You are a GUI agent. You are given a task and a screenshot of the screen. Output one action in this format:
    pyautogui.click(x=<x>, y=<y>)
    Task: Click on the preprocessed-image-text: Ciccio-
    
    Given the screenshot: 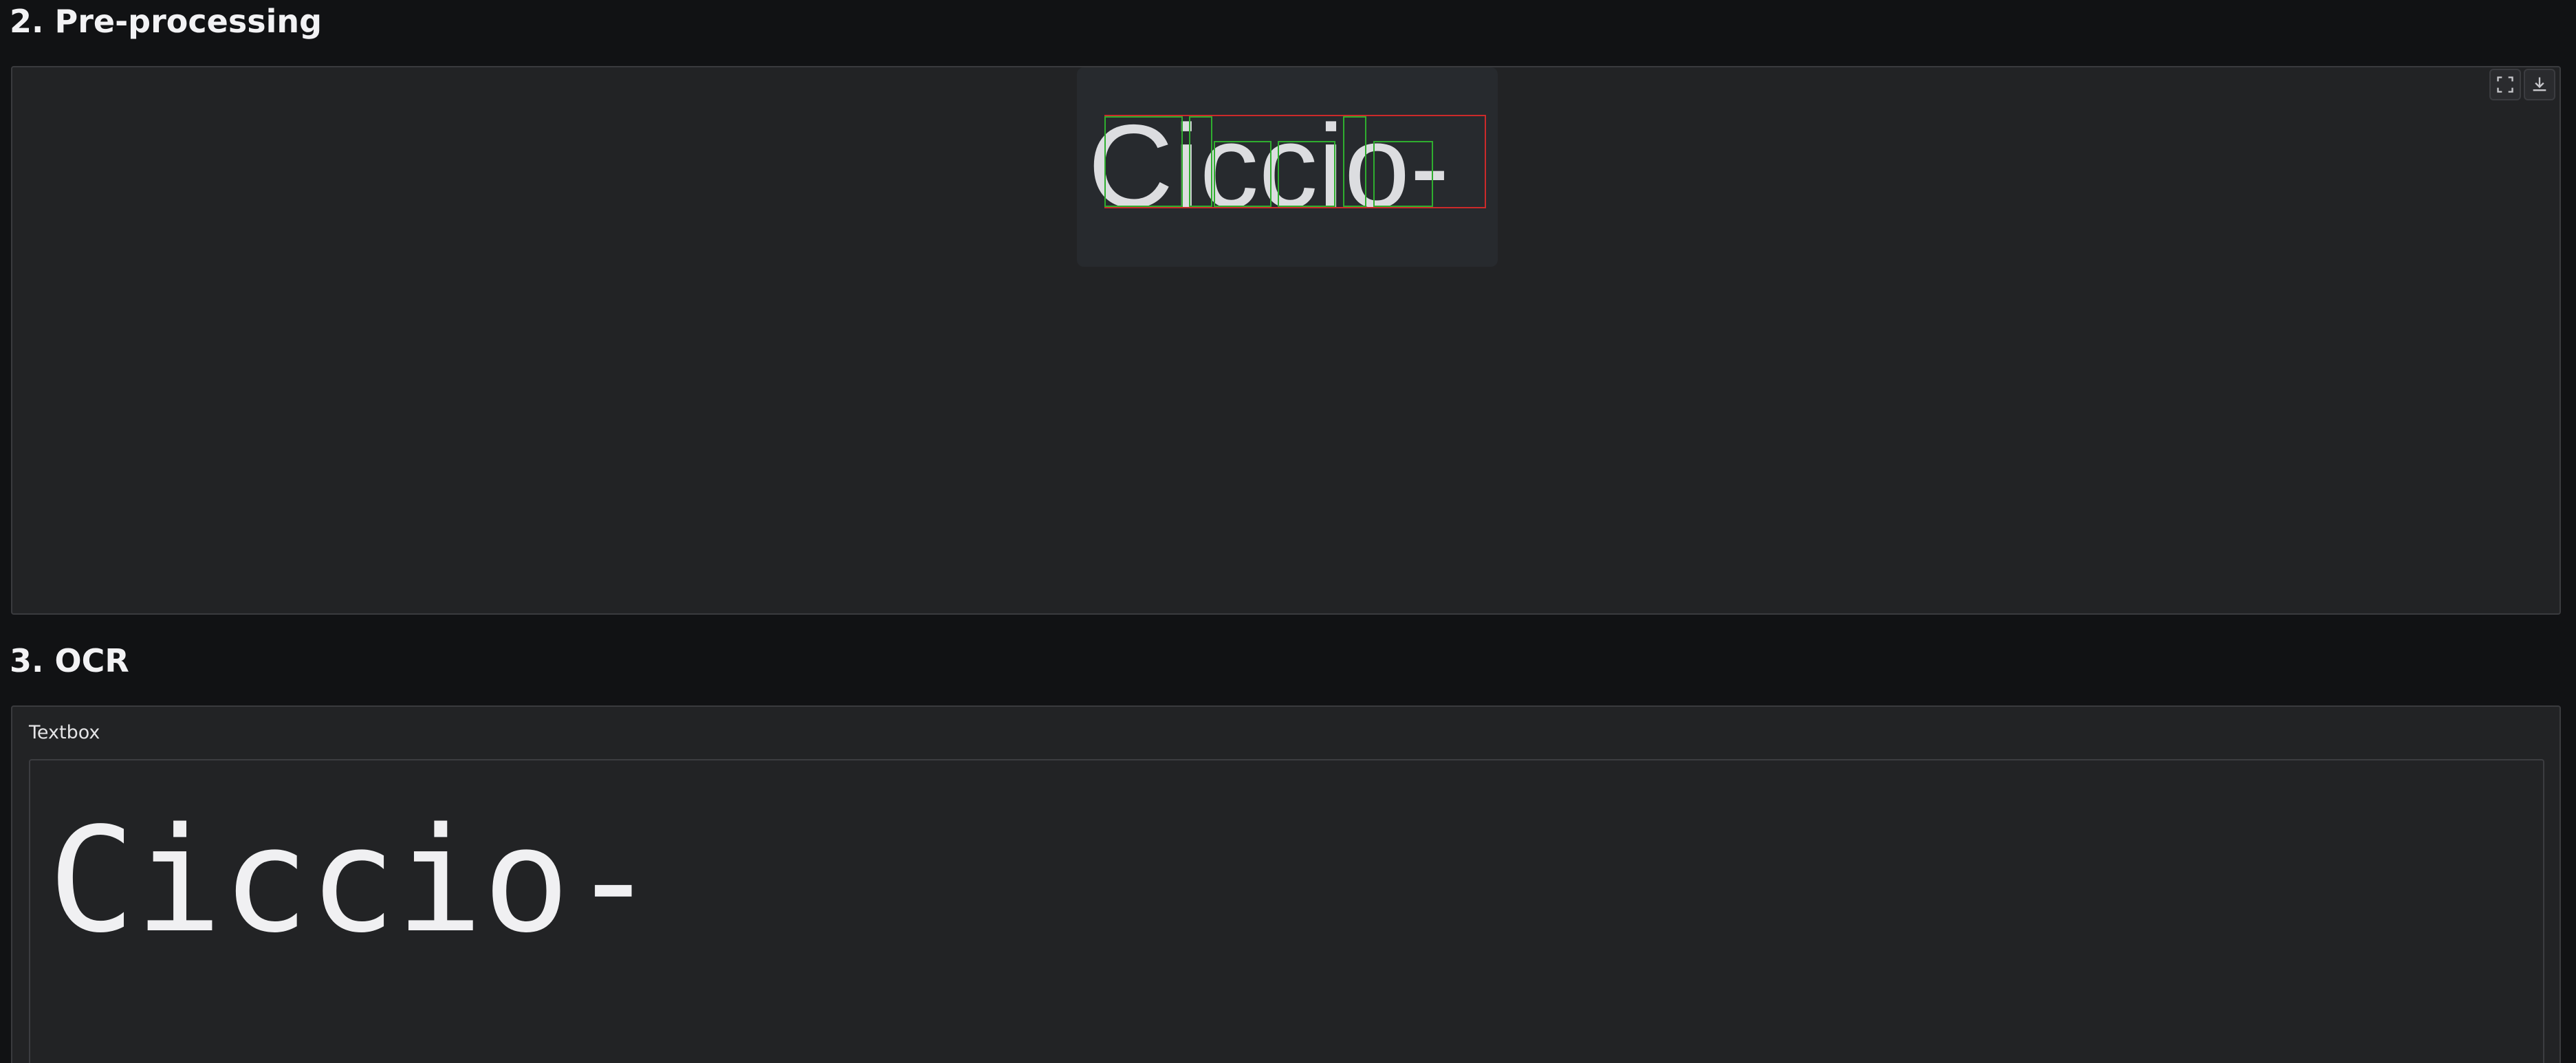 What is the action you would take?
    pyautogui.click(x=1269, y=166)
    